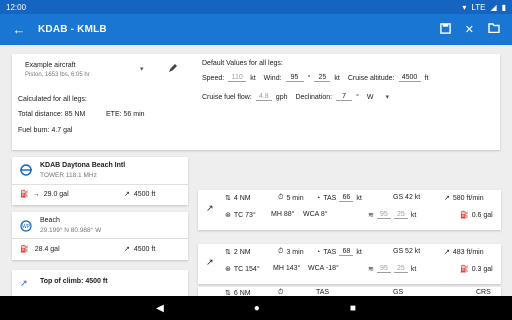 Image resolution: width=512 pixels, height=320 pixels. I want to click on total-distance: Total distance: 85 NM, so click(52, 114).